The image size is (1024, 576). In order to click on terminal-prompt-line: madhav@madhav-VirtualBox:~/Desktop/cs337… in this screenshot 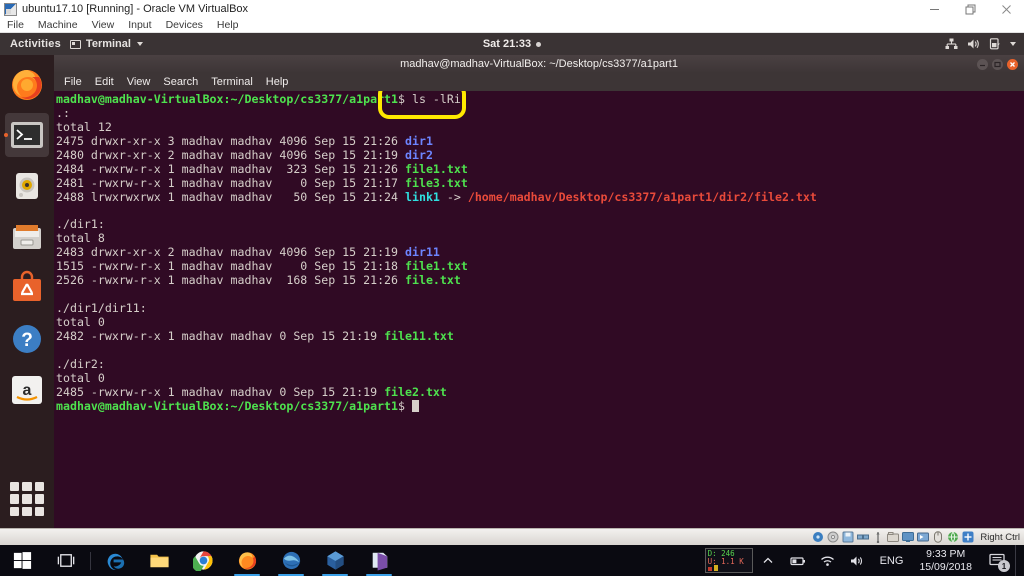, I will do `click(540, 406)`.